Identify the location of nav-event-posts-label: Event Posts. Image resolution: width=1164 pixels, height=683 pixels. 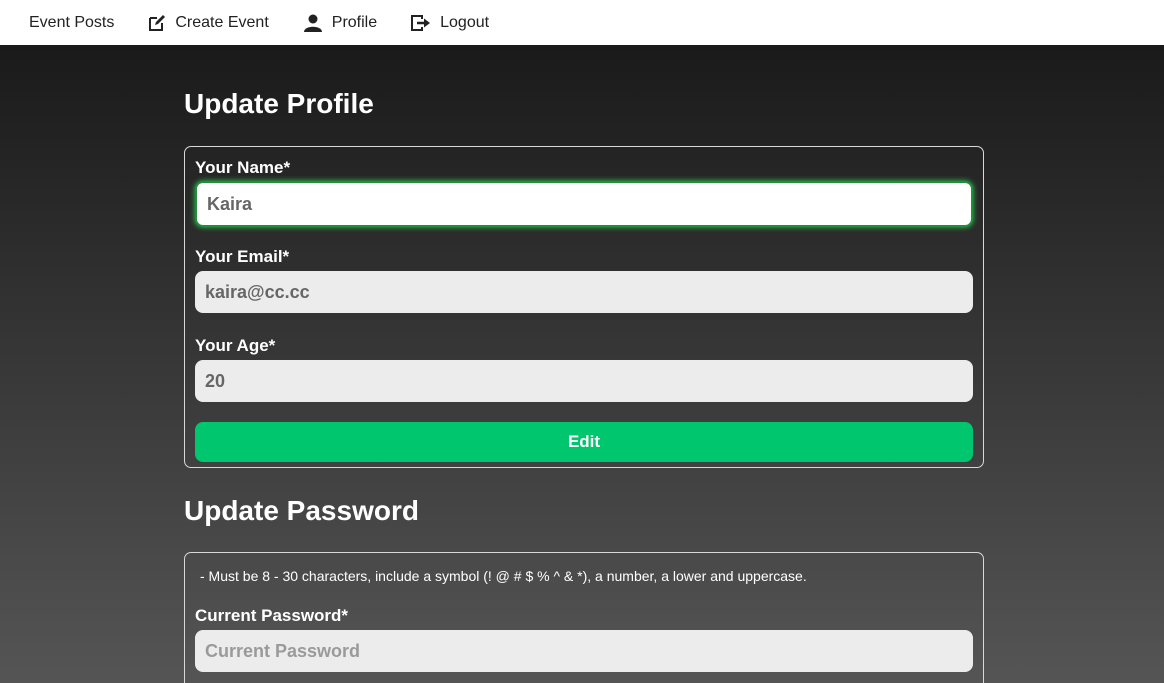
(72, 22).